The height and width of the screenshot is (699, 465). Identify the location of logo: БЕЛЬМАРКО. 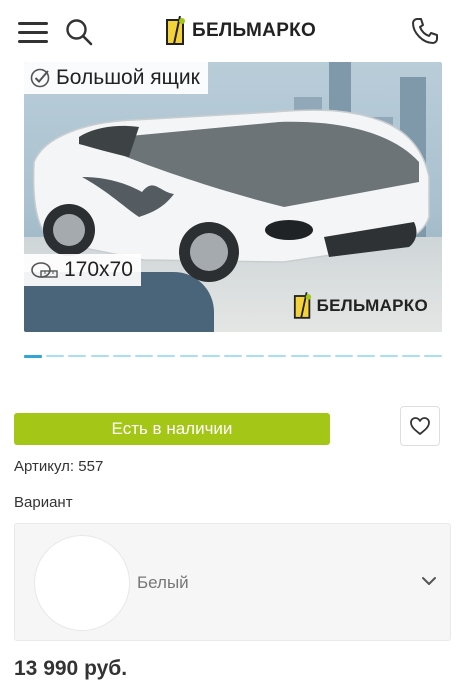
(240, 31).